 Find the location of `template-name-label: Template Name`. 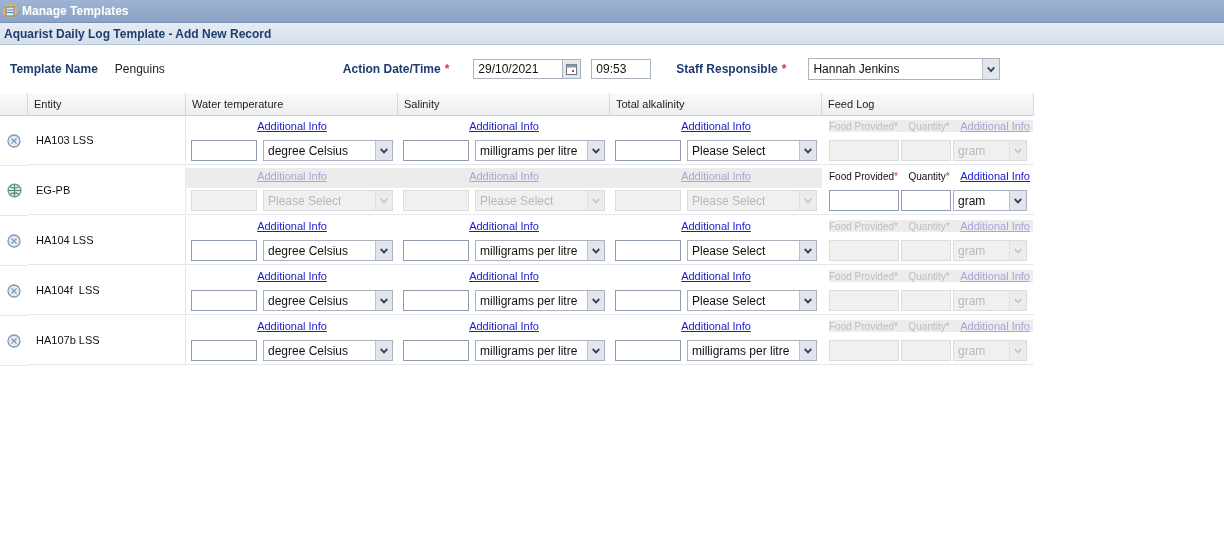

template-name-label: Template Name is located at coordinates (54, 69).